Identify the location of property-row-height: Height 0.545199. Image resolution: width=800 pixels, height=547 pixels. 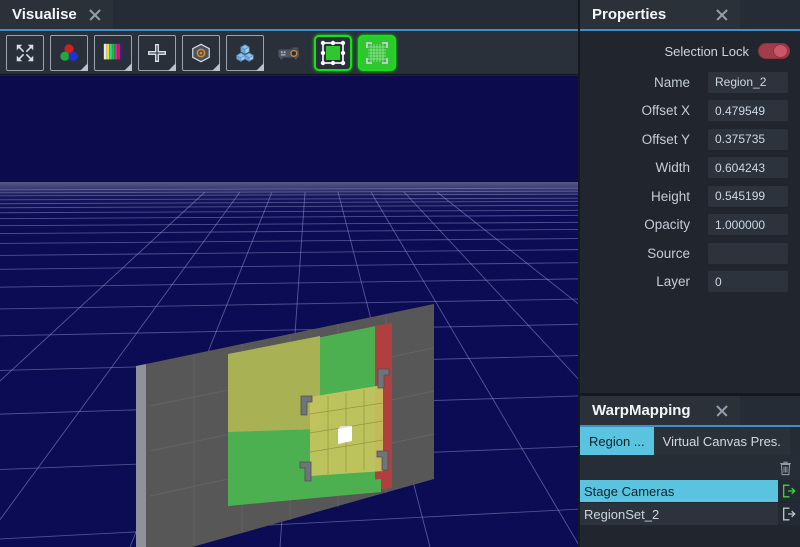
(690, 196).